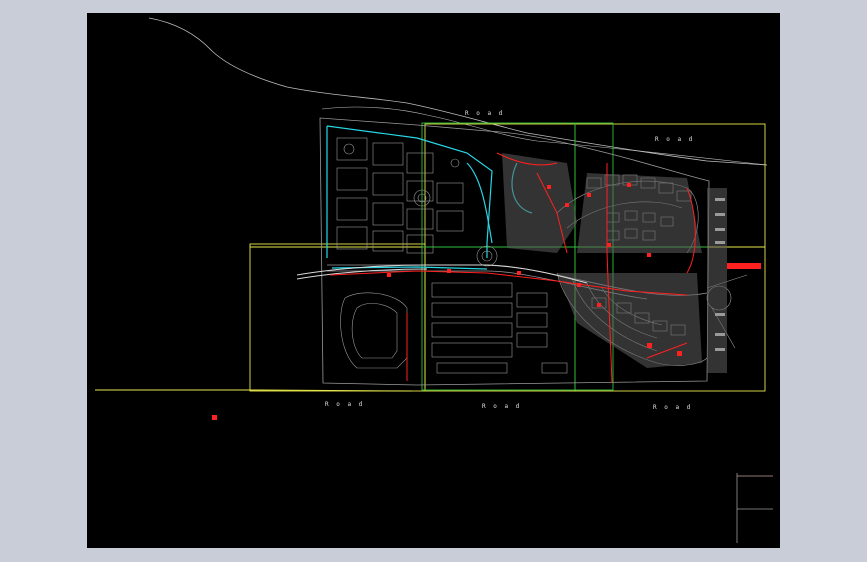 This screenshot has height=562, width=867. What do you see at coordinates (345, 404) in the screenshot?
I see `road-label-south-west: R o a d` at bounding box center [345, 404].